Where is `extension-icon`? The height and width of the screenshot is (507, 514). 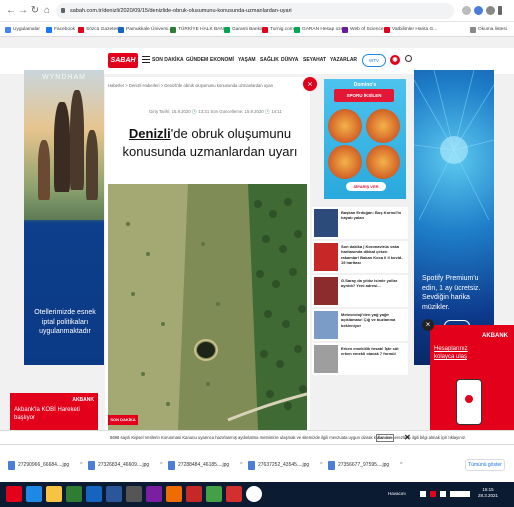
extension-icon is located at coordinates (466, 10).